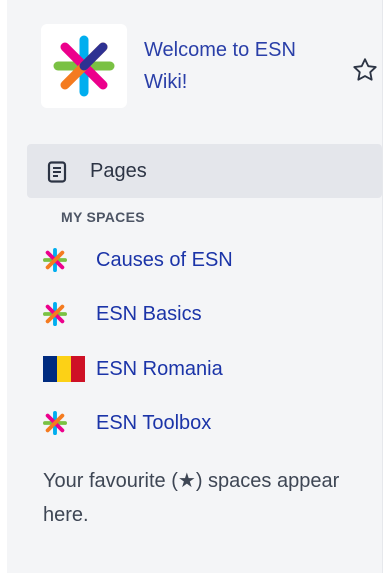 The height and width of the screenshot is (573, 386). What do you see at coordinates (191, 498) in the screenshot?
I see `favourites-hint-text: Your favourite (★) spaces appear here.` at bounding box center [191, 498].